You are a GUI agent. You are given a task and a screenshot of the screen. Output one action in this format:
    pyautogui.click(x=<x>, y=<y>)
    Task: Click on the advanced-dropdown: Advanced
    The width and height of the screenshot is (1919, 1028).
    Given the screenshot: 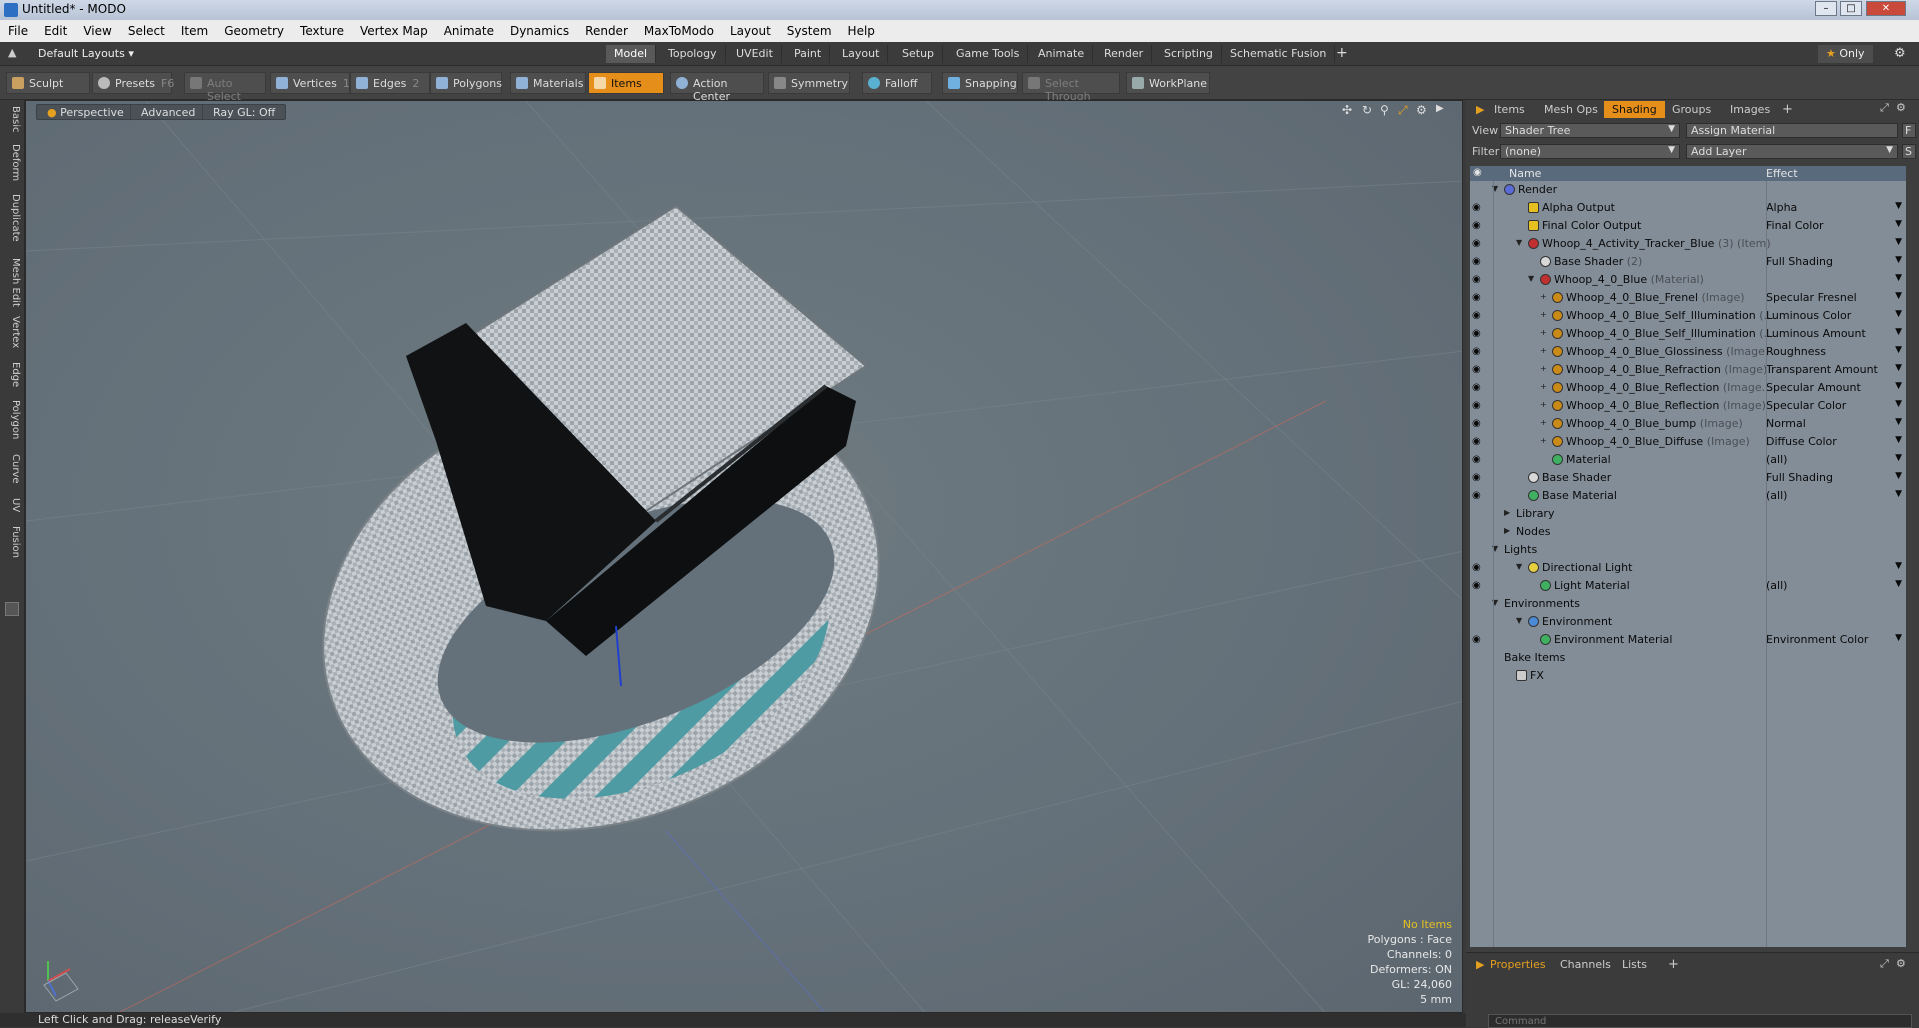 What is the action you would take?
    pyautogui.click(x=168, y=112)
    